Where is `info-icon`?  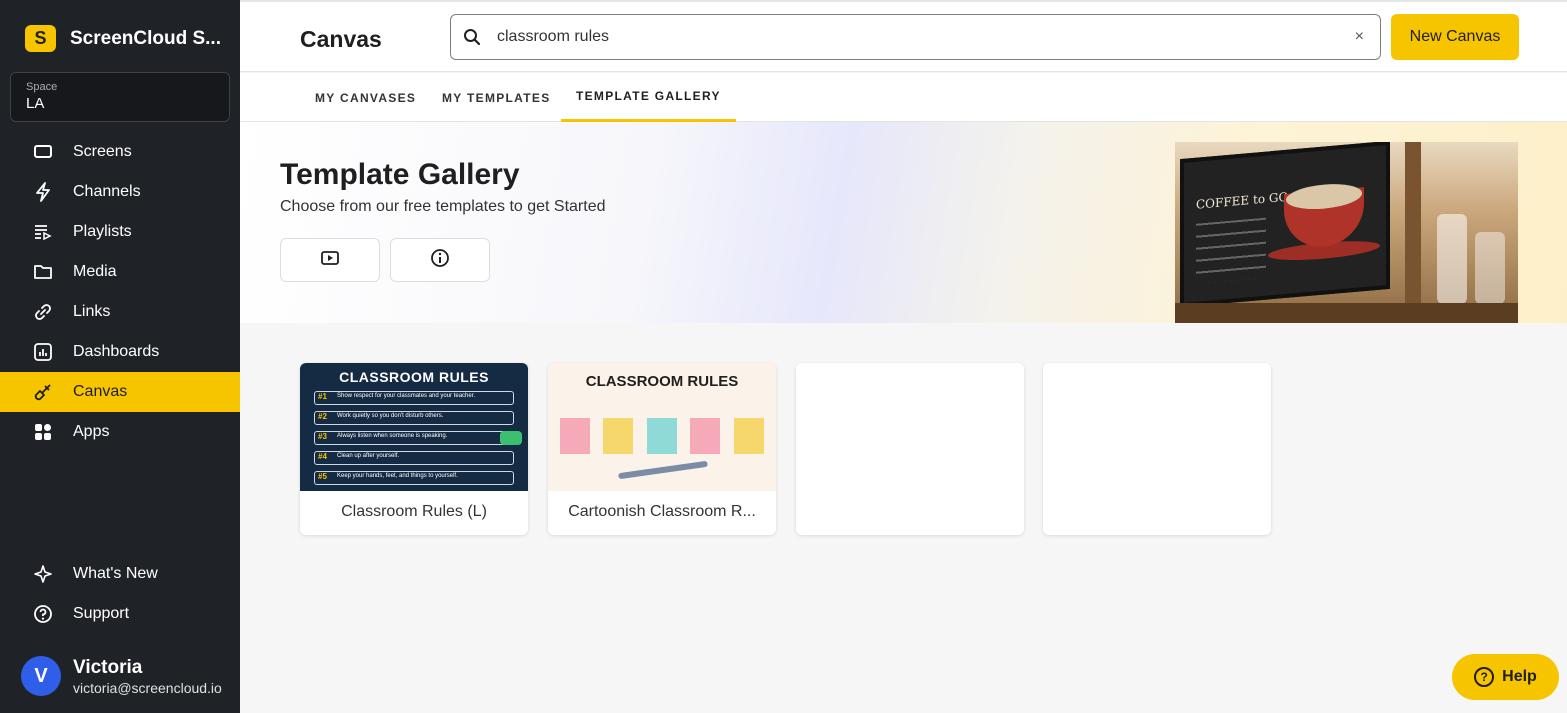
info-icon is located at coordinates (440, 260).